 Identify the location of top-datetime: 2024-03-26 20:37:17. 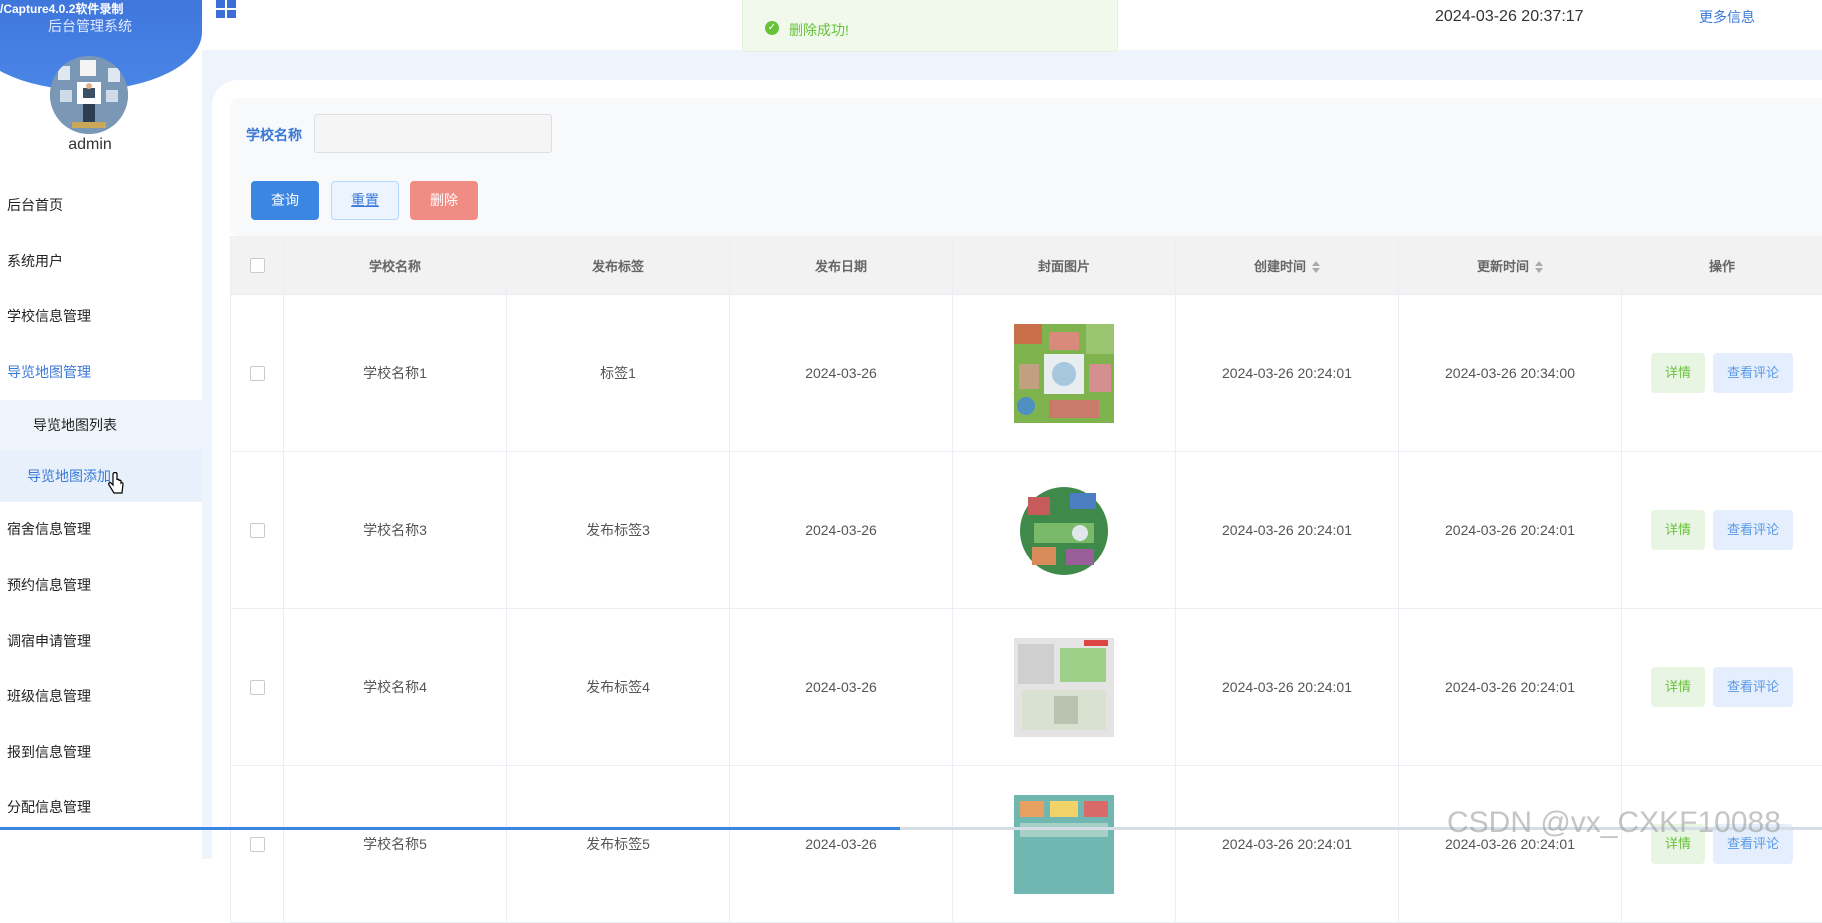
(1509, 17).